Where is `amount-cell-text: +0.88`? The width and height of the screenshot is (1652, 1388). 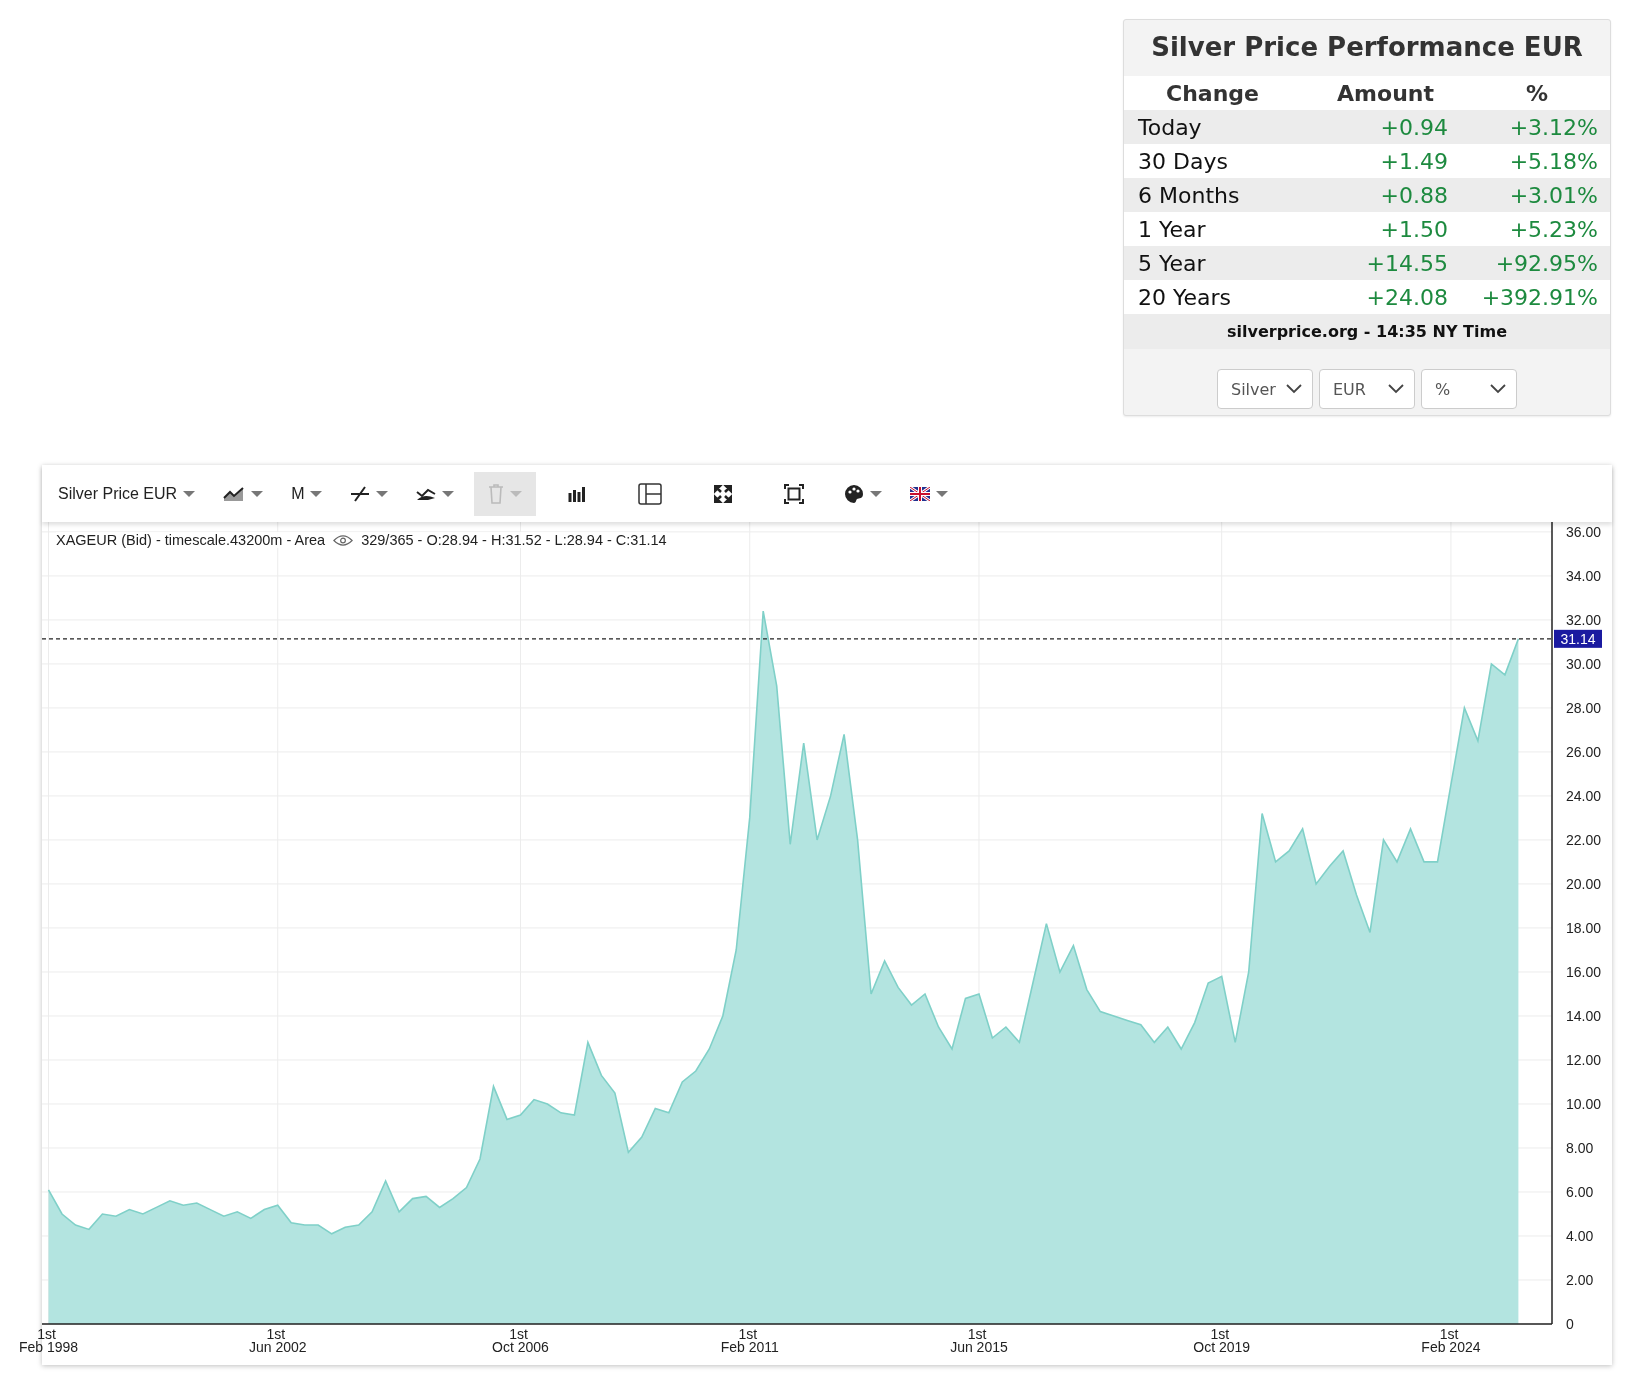
amount-cell-text: +0.88 is located at coordinates (1413, 195).